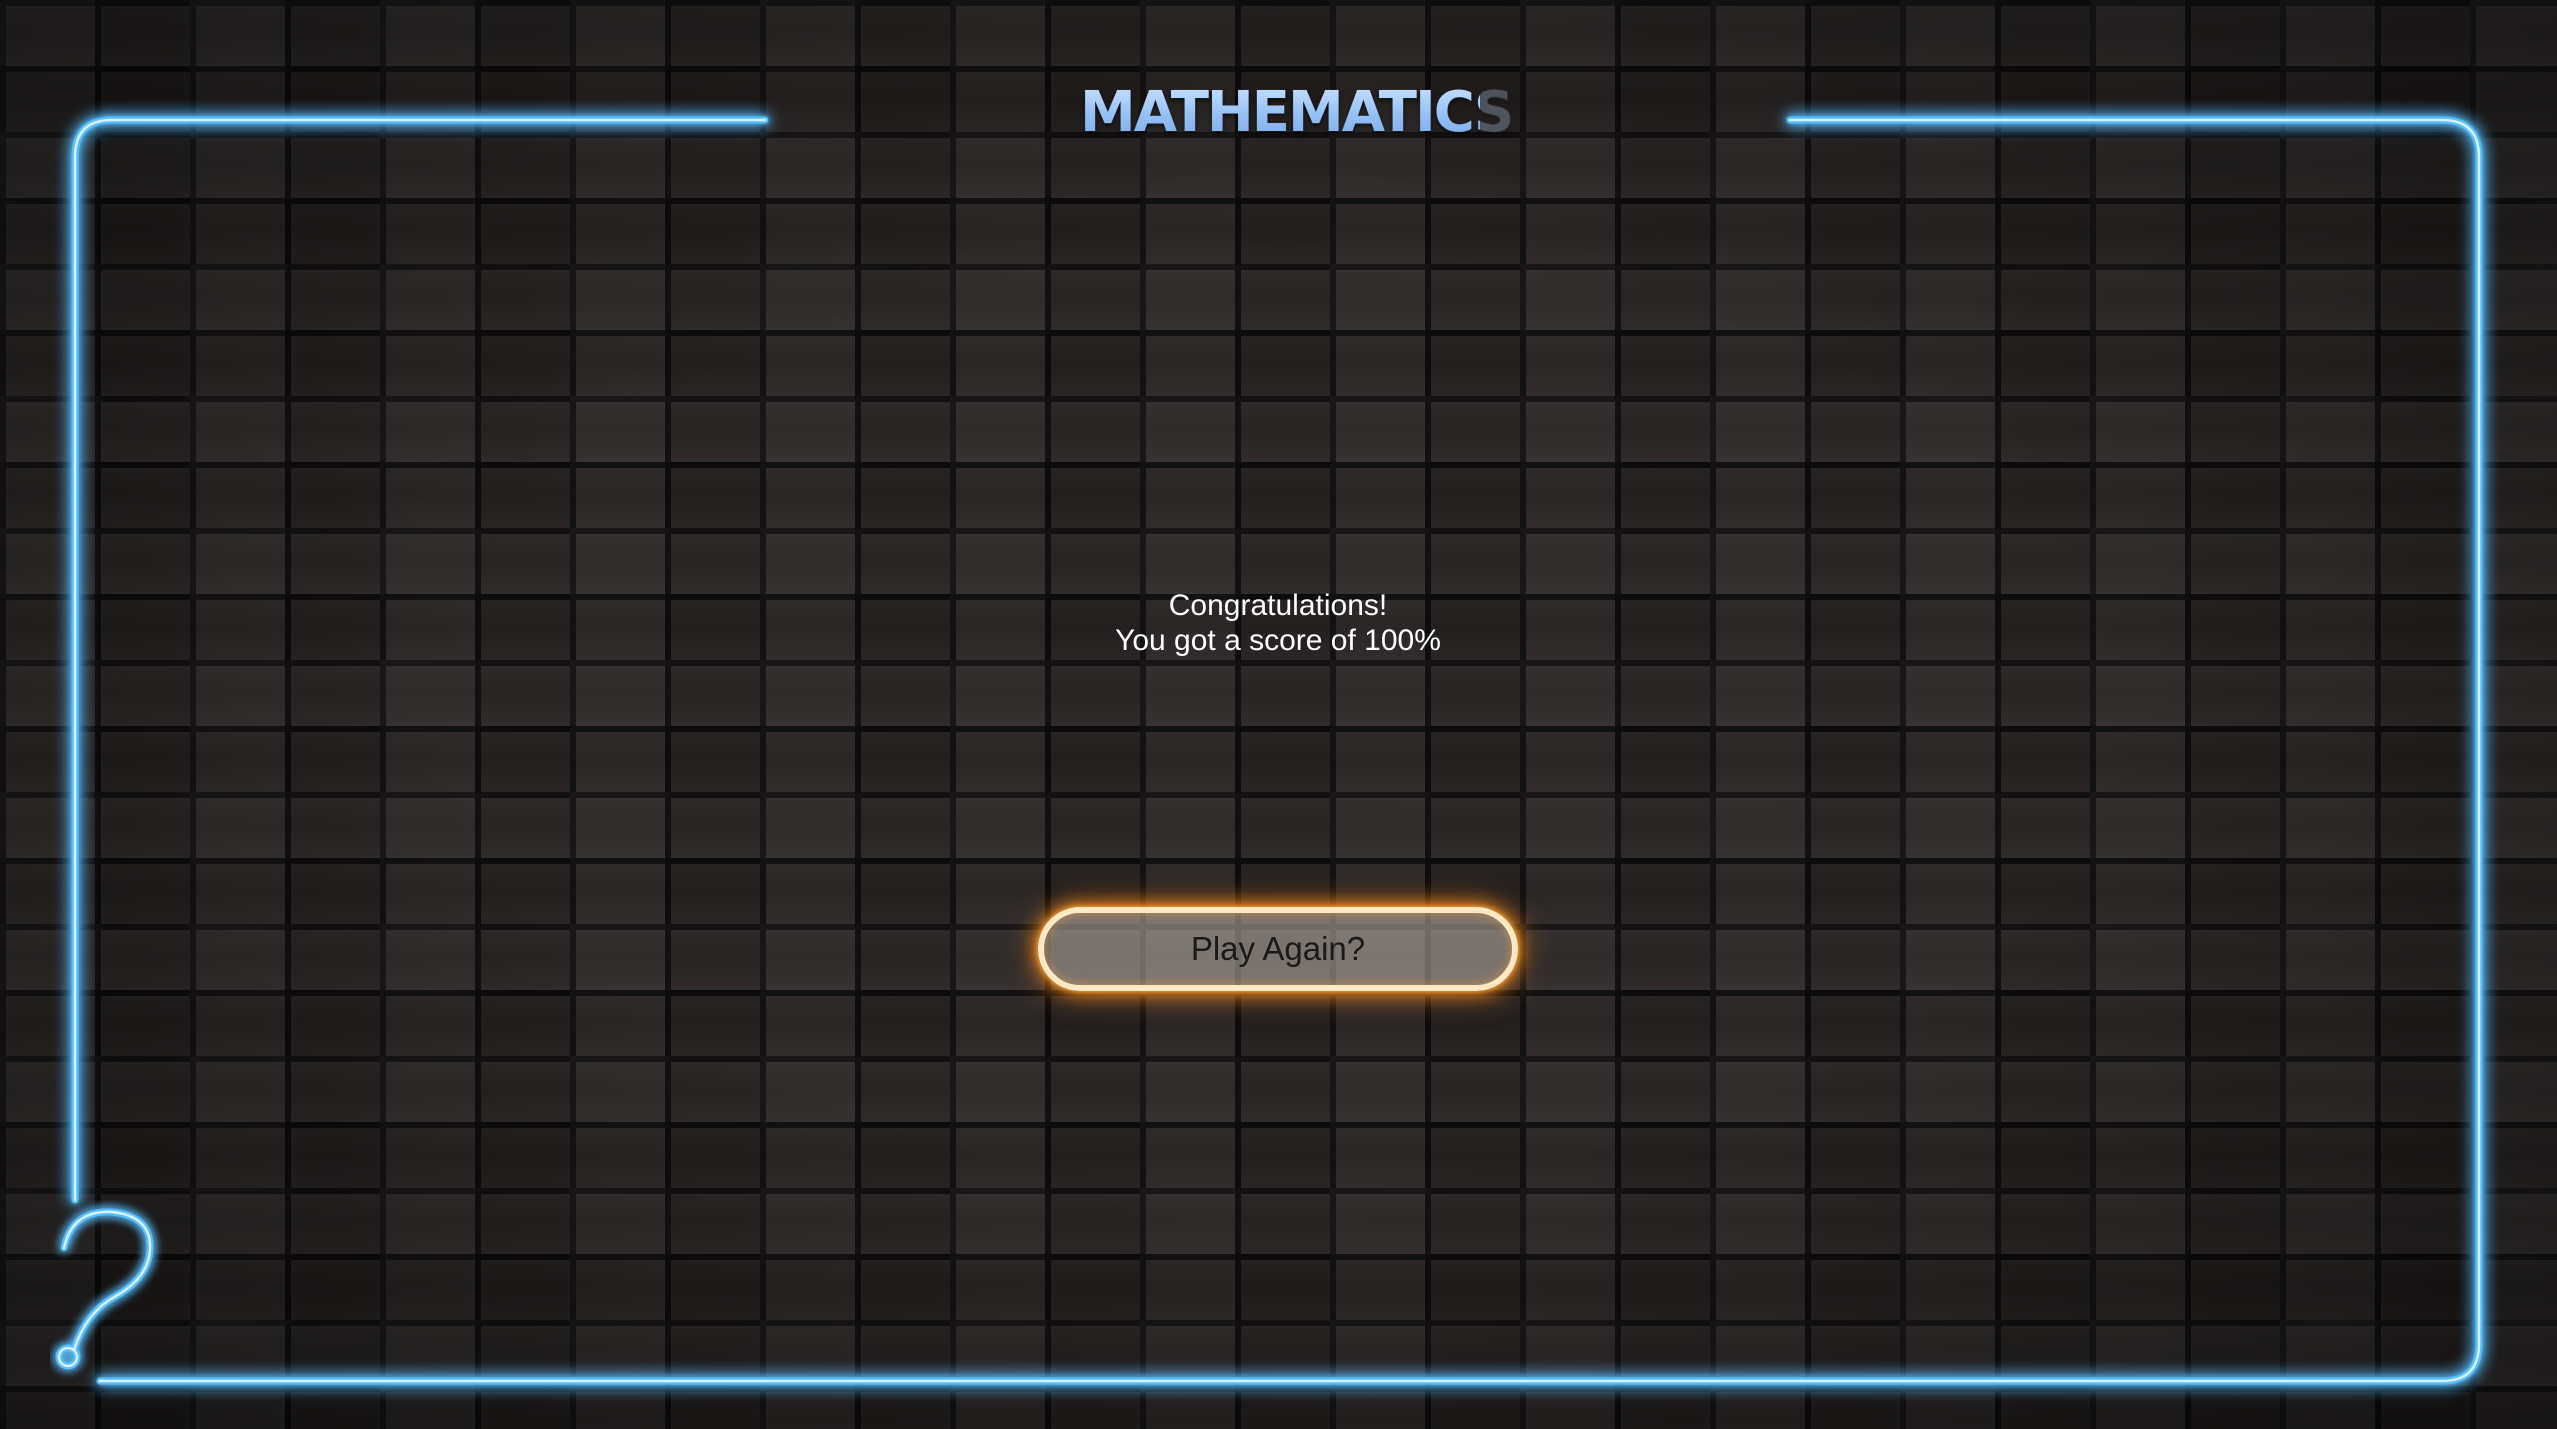  Describe the element at coordinates (1278, 605) in the screenshot. I see `congratulations-text: Congratulations!` at that location.